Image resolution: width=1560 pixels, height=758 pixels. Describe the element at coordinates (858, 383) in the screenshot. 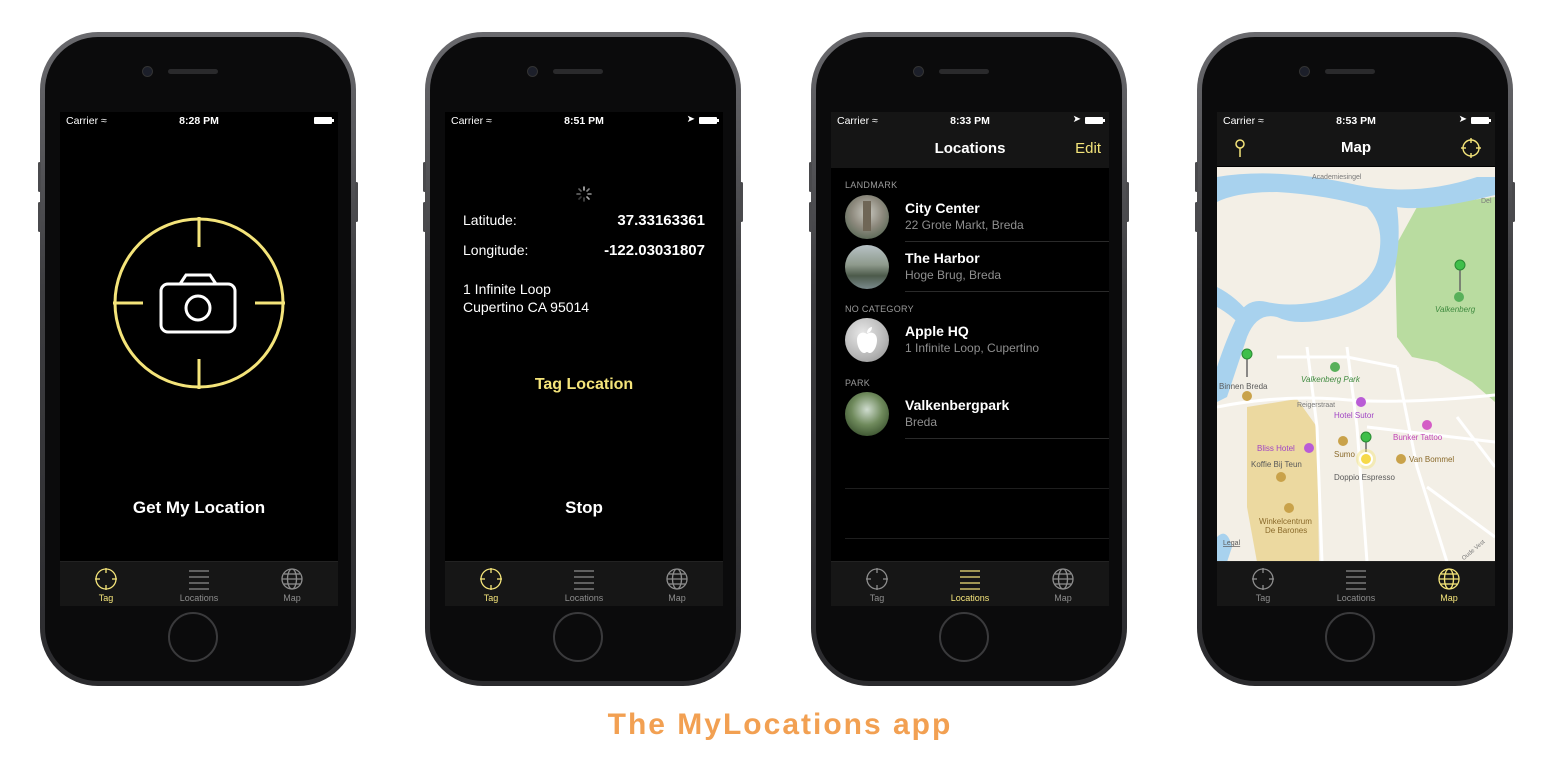

I see `section-header: PARK` at that location.